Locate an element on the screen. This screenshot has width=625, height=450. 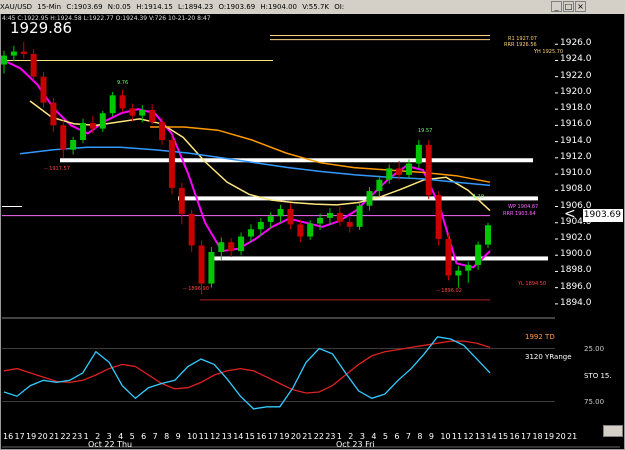
pivot-yl: YL 1894.50 is located at coordinates (532, 284).